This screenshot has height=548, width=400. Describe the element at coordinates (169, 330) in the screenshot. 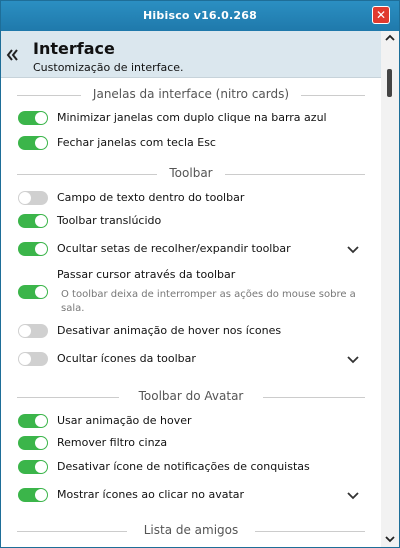

I see `row-label: Desativar animação de hover nos ícones` at that location.